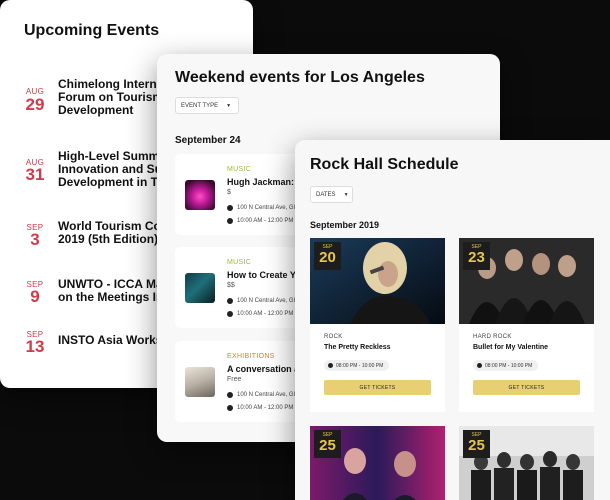  Describe the element at coordinates (231, 285) in the screenshot. I see `event-price: $$` at that location.